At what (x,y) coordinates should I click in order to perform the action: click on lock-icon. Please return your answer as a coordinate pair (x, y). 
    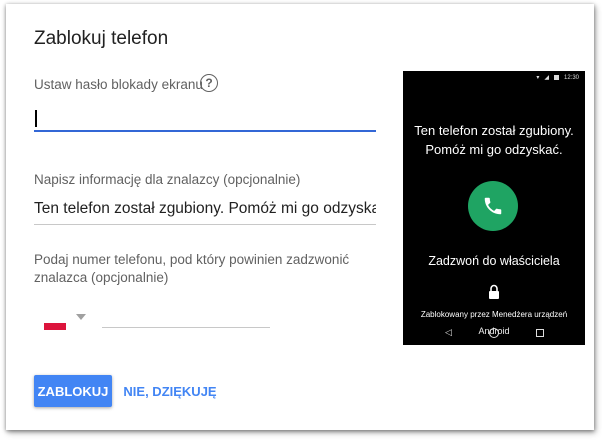
    Looking at the image, I should click on (494, 291).